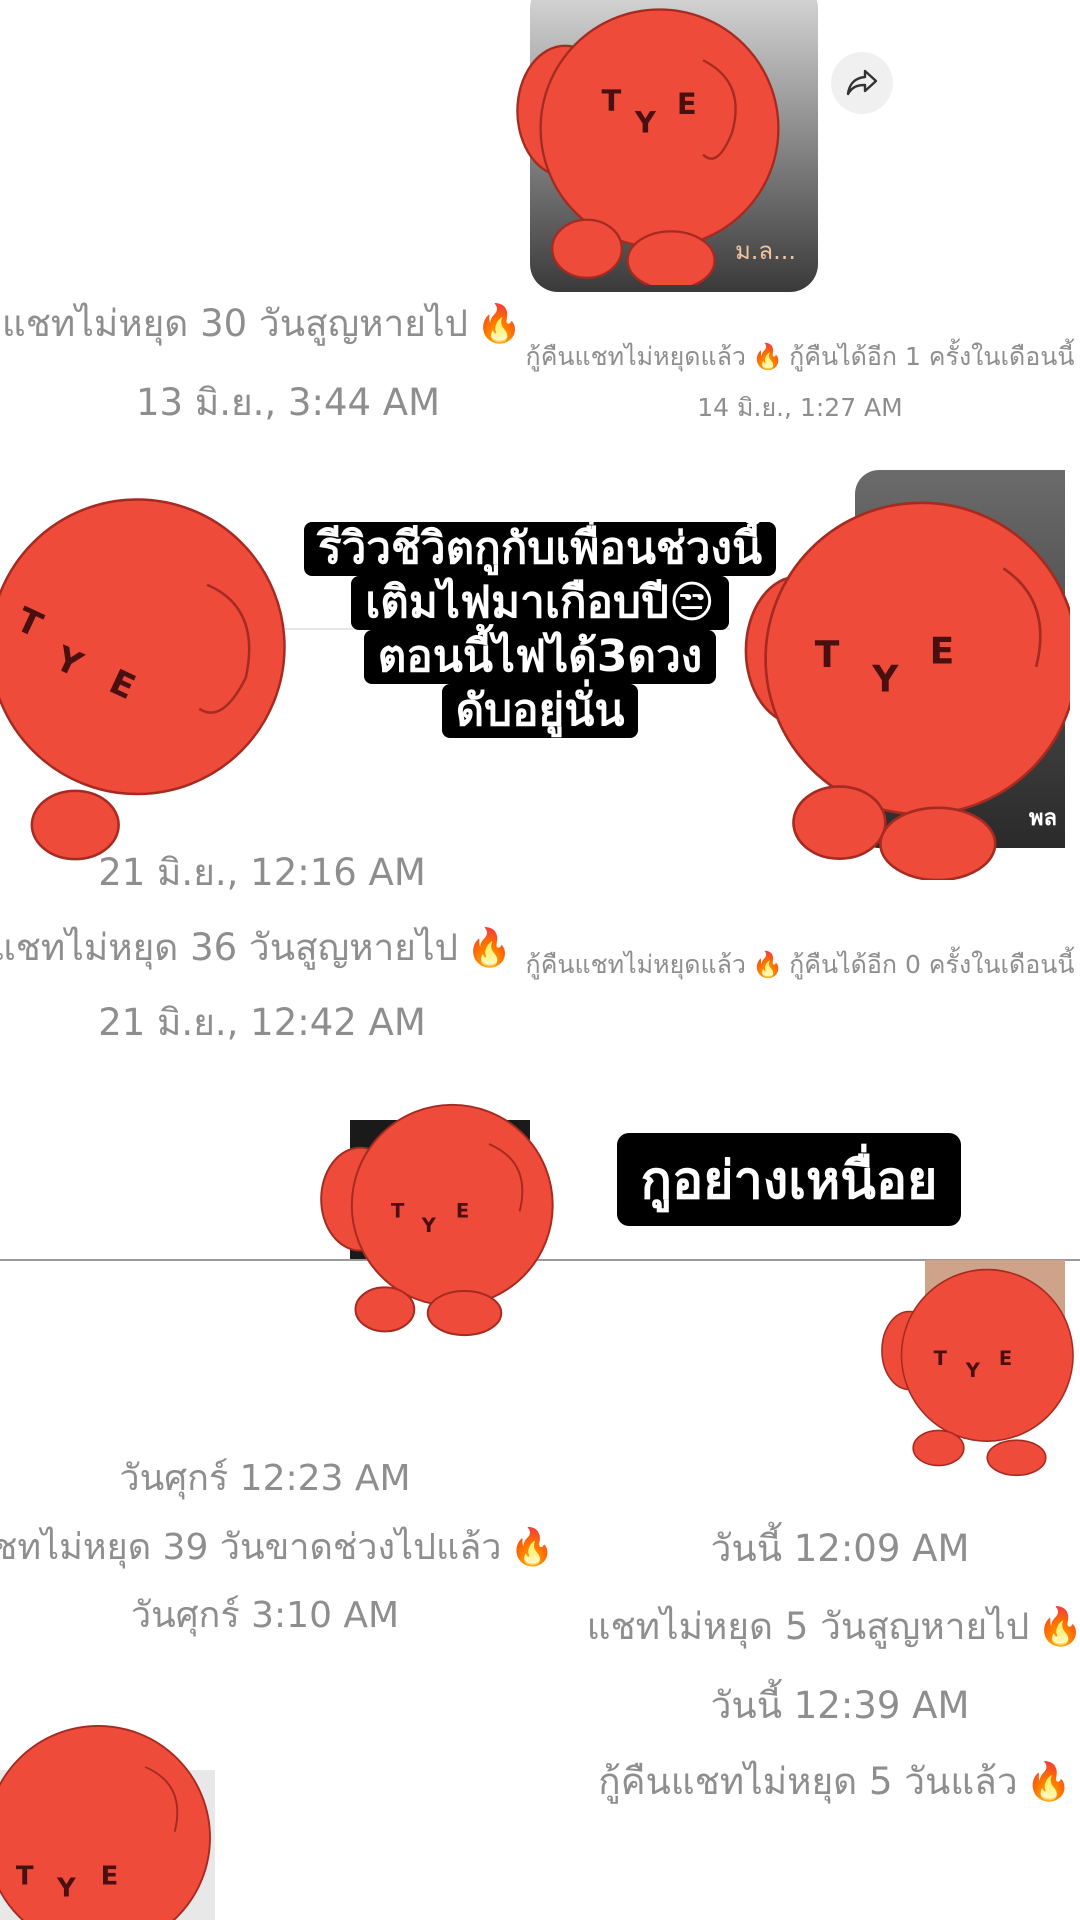 The width and height of the screenshot is (1080, 1920). Describe the element at coordinates (262, 1022) in the screenshot. I see `timestamp: 21 มิ.ย., 12:42 AM` at that location.